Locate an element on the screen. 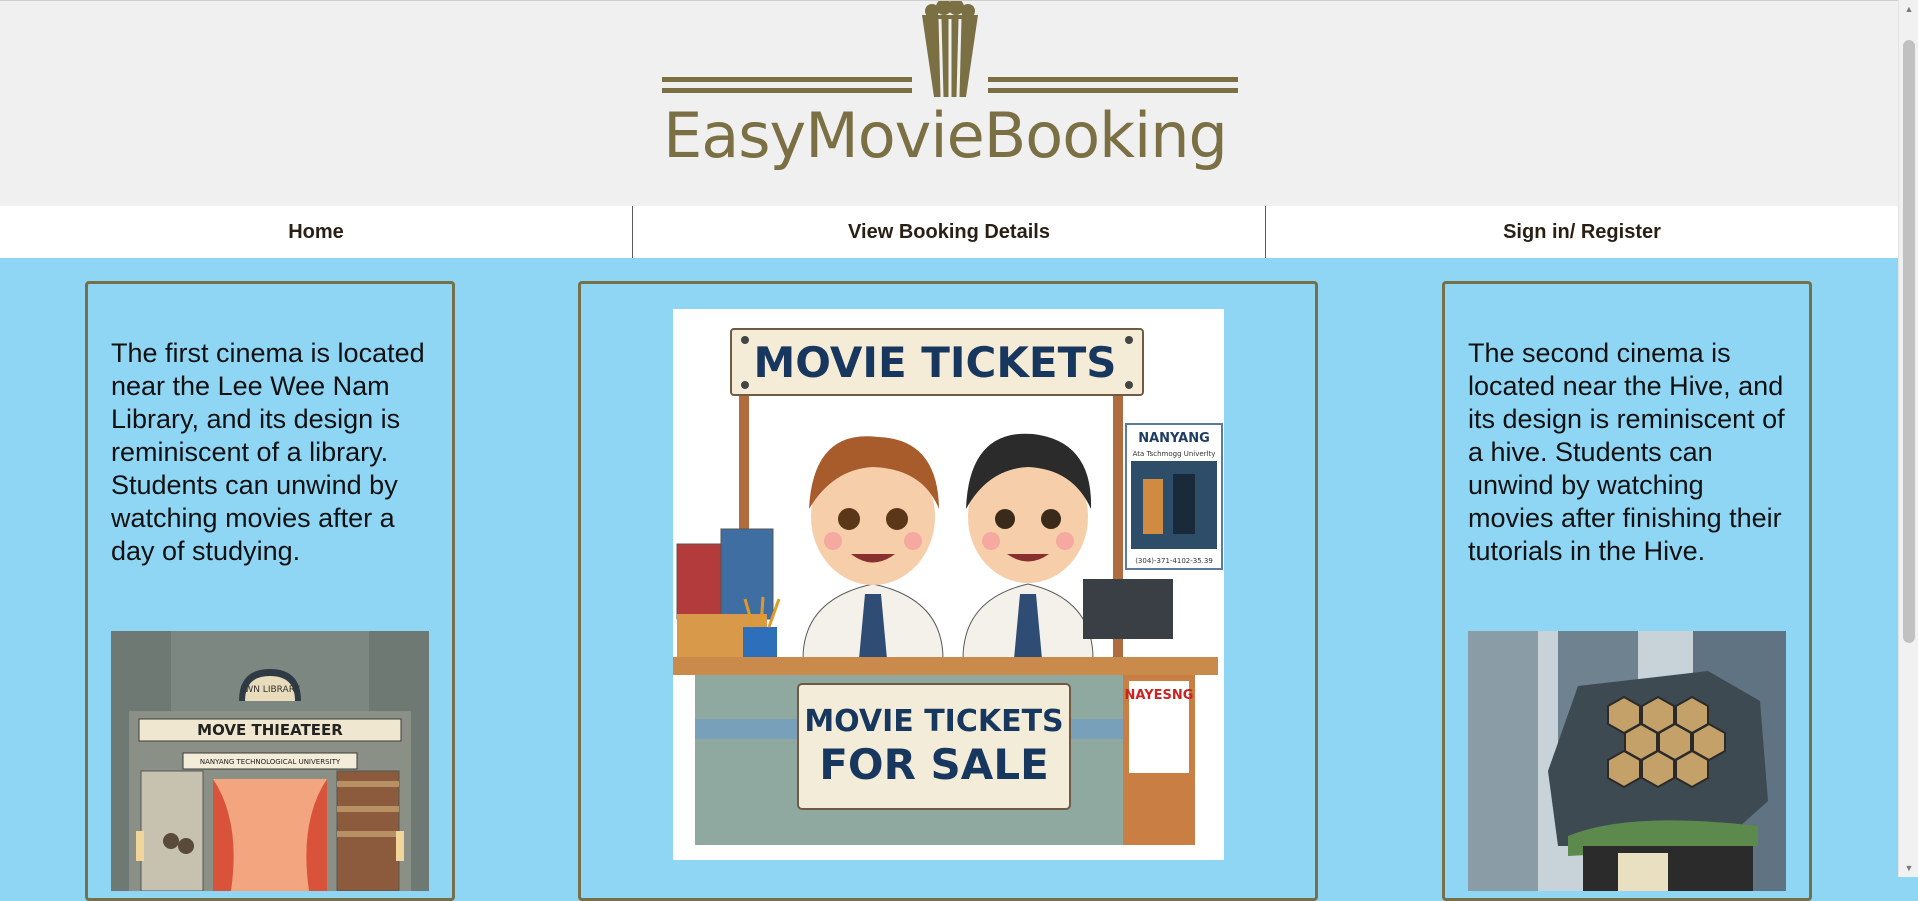 The image size is (1918, 901). sale-sign-line2: FOR SALE is located at coordinates (934, 764).